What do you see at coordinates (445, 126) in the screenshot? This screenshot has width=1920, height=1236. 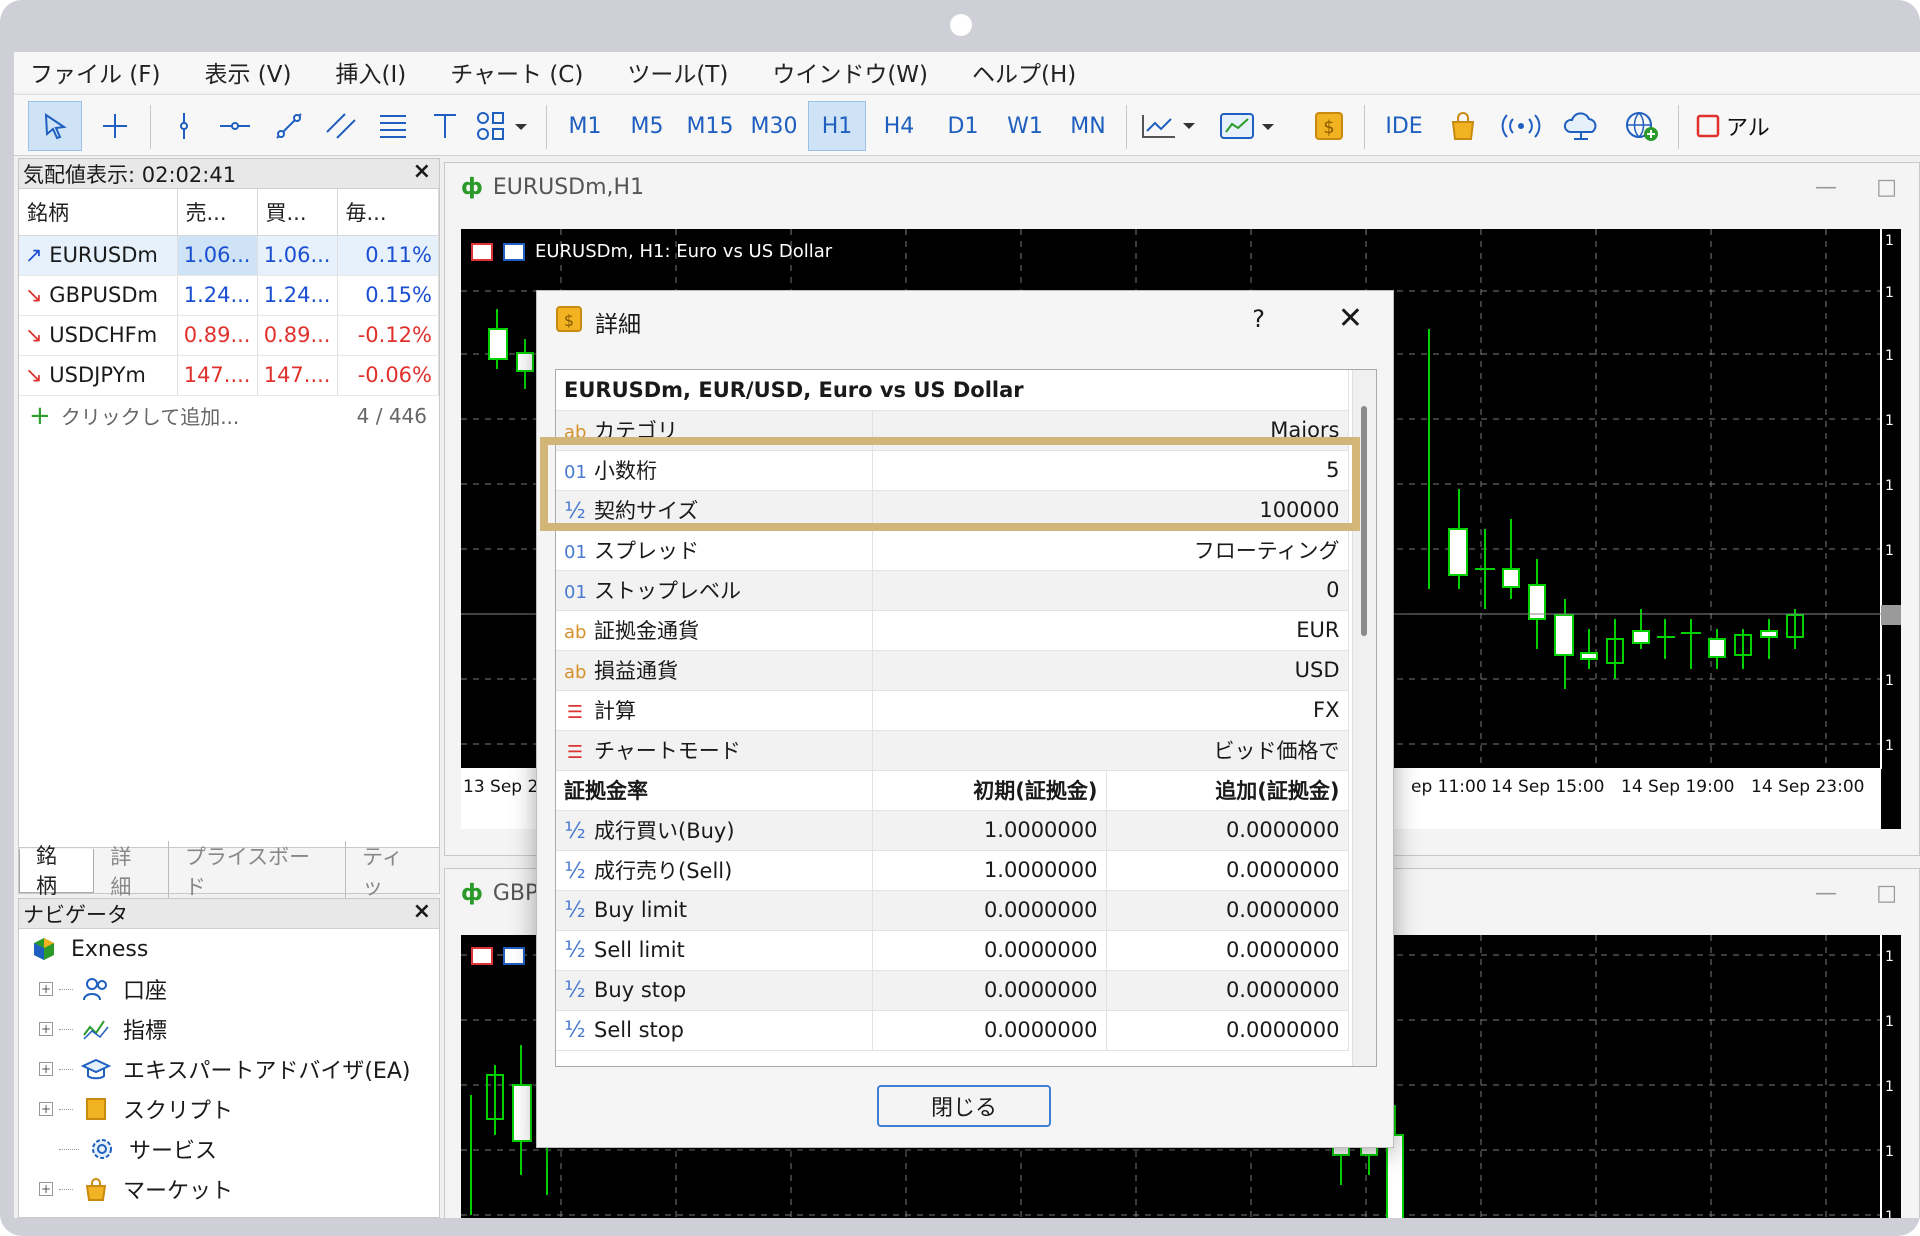 I see `text-tool-icon` at bounding box center [445, 126].